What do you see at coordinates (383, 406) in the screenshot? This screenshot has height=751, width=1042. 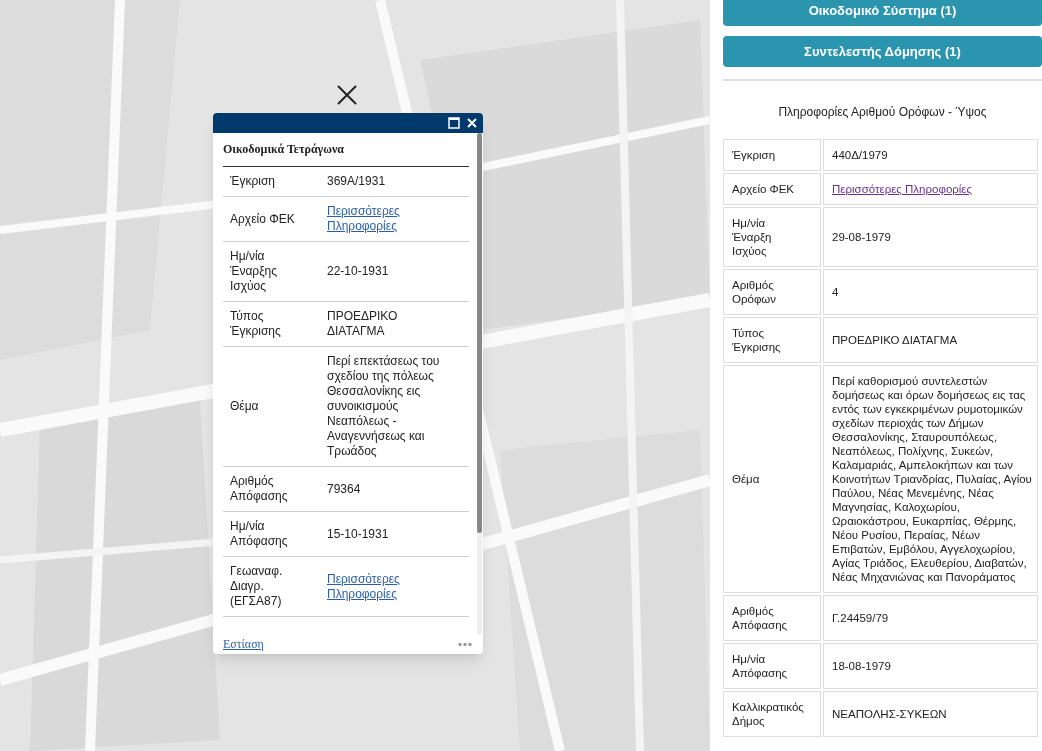 I see `field-value: Περί επεκτάσεως του σχεδίου της πόλεως Θεσσαλονίκης εις συνοικισμούς Νεαπόλεως - Αναγεννήσεως και Τρωάδος` at bounding box center [383, 406].